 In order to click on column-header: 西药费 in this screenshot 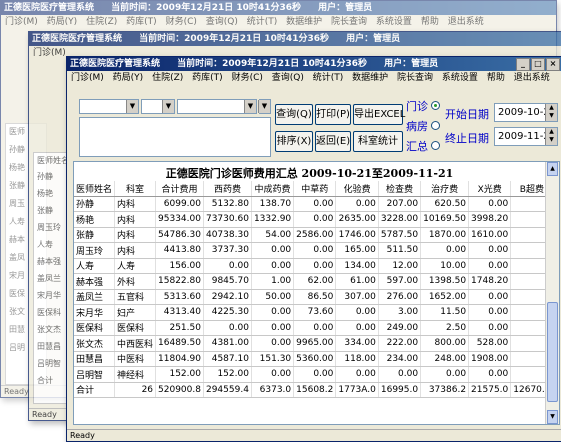, I will do `click(227, 189)`.